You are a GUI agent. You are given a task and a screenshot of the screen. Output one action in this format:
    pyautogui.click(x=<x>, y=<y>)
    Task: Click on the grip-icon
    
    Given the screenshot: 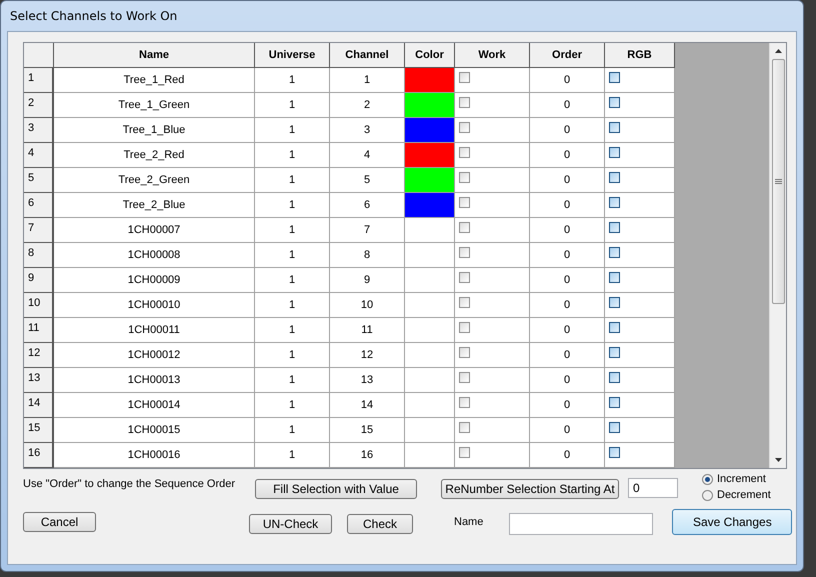 What is the action you would take?
    pyautogui.click(x=778, y=181)
    